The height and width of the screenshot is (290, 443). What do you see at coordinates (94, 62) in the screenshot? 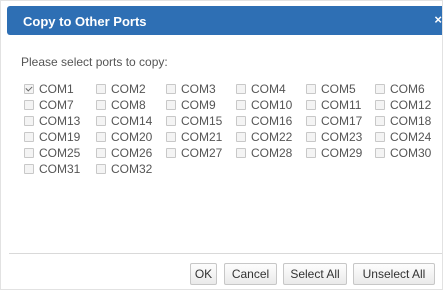
I see `select-ports-prompt: Please select ports to copy:` at bounding box center [94, 62].